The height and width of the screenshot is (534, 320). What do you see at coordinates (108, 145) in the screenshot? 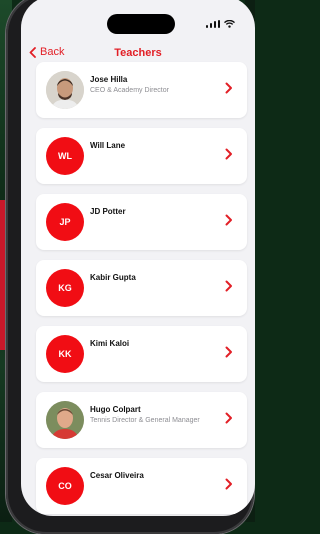
I see `teacher-name: Will Lane` at bounding box center [108, 145].